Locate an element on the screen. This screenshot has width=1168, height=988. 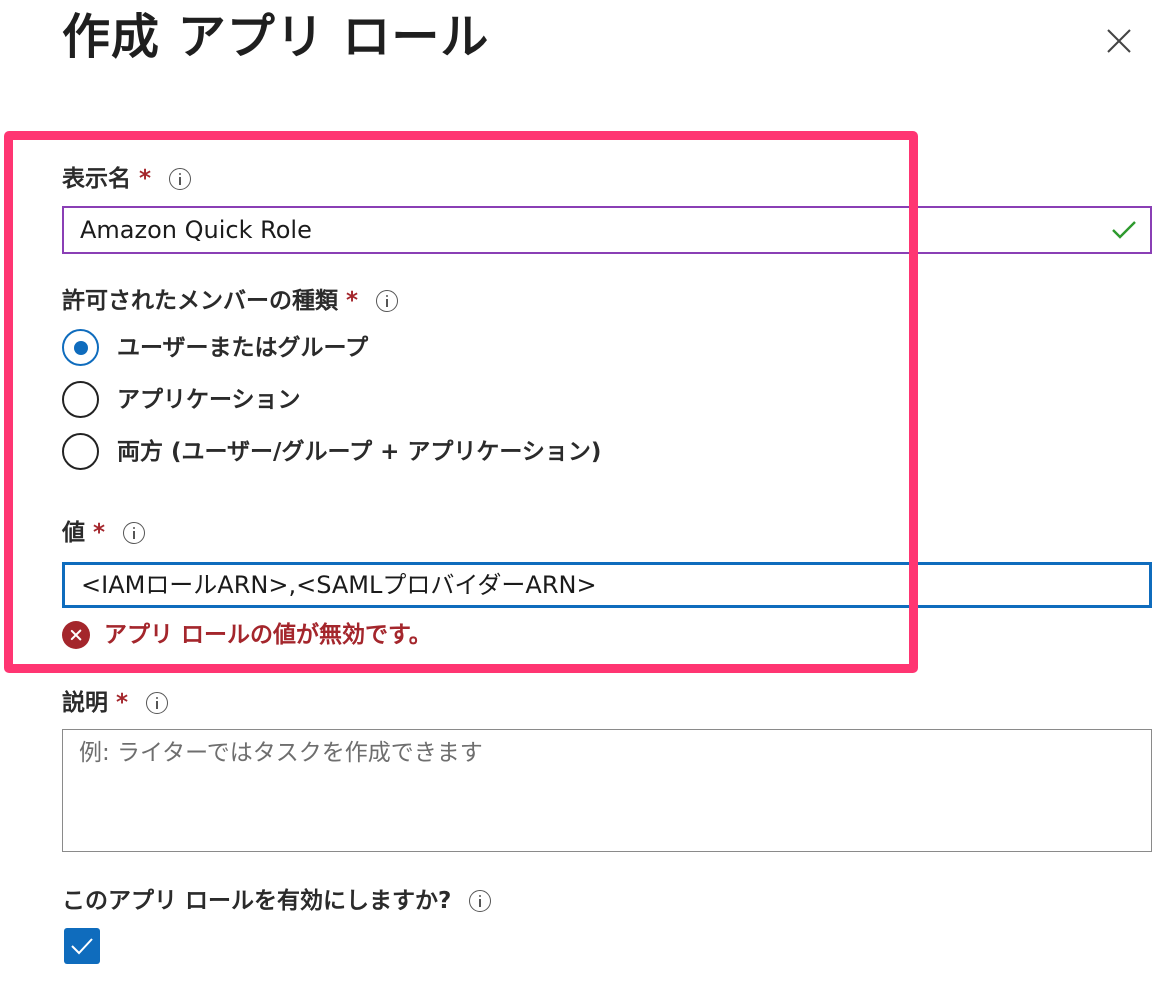
value-input: <IAMロールARN>,<SAMLプロバイダーARN> is located at coordinates (607, 585).